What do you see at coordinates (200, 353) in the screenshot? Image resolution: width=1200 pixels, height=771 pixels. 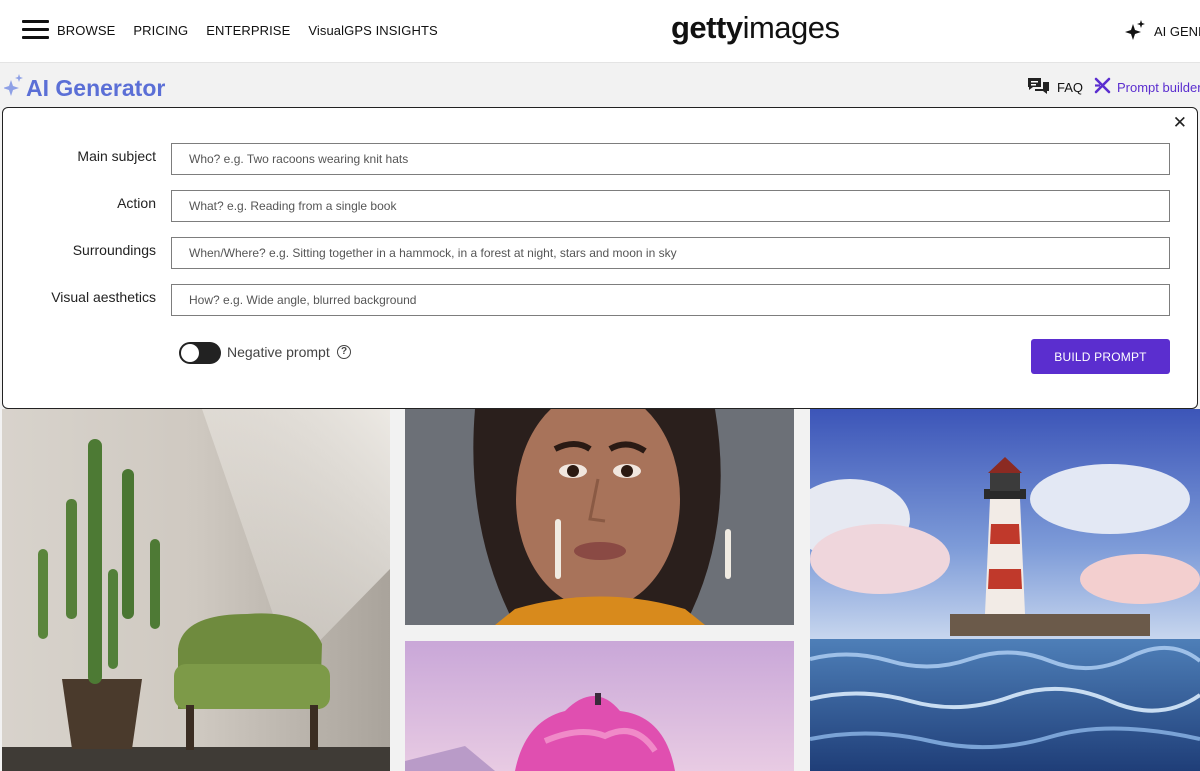 I see `negative-prompt-toggle` at bounding box center [200, 353].